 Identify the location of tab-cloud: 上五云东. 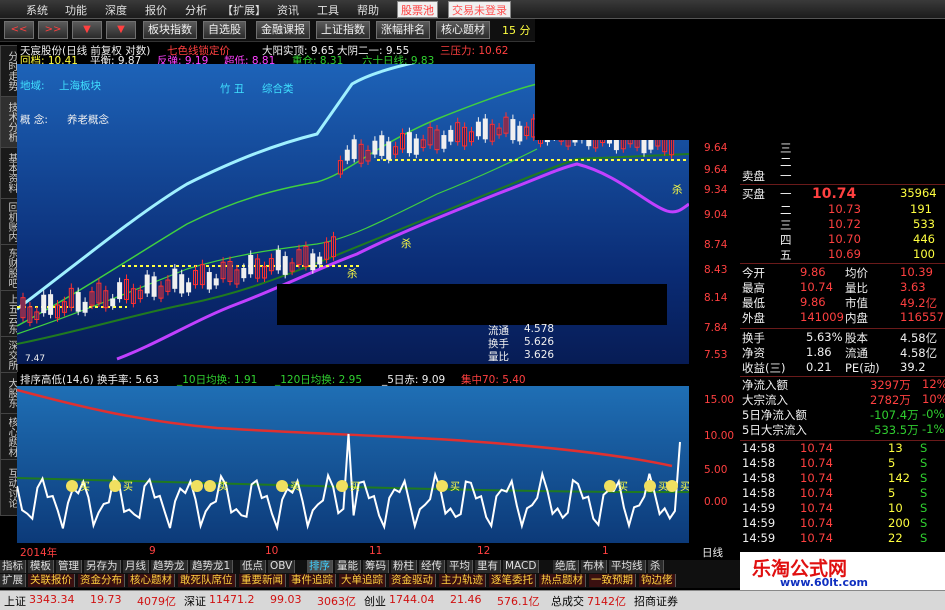
(9, 313).